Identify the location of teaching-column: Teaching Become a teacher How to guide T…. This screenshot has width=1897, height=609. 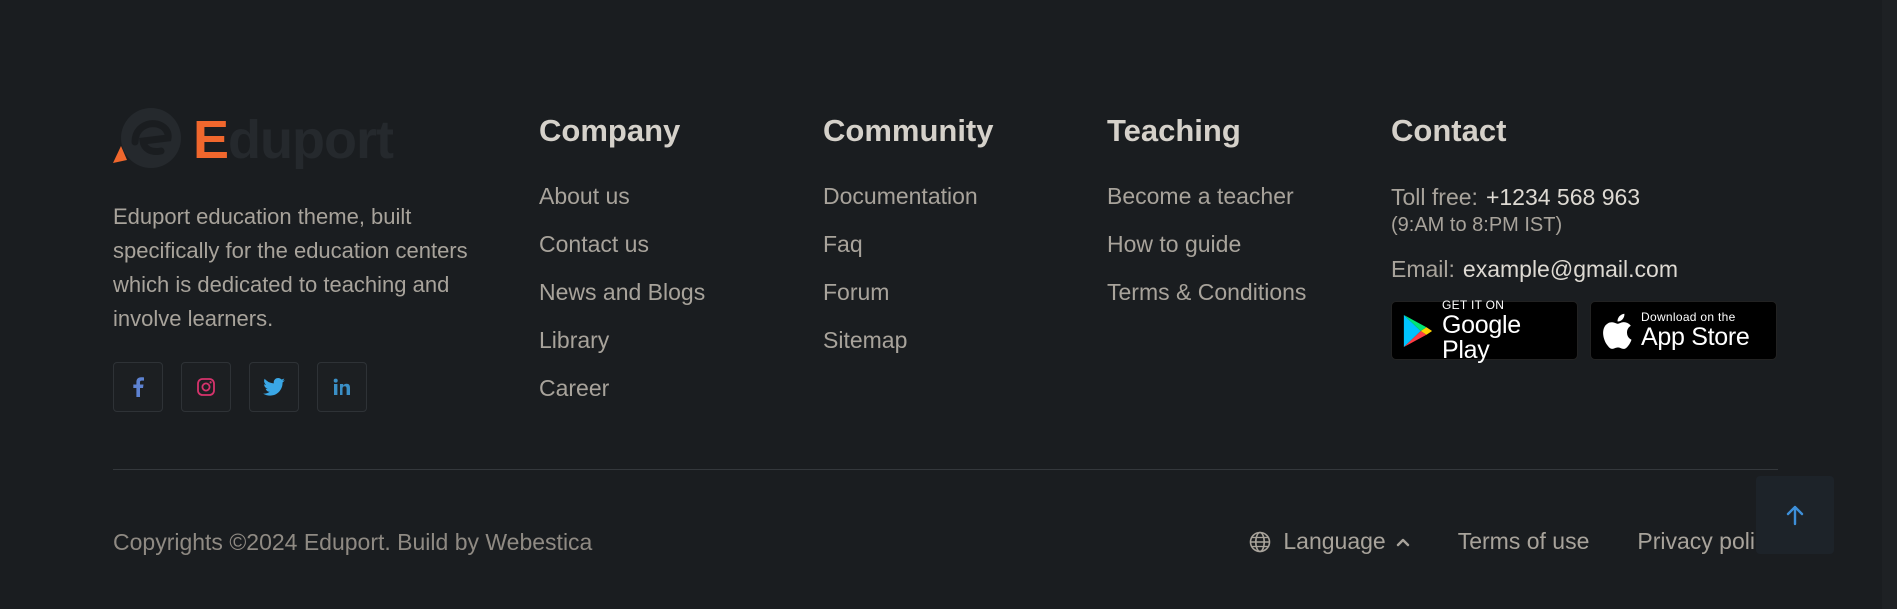
(1206, 220).